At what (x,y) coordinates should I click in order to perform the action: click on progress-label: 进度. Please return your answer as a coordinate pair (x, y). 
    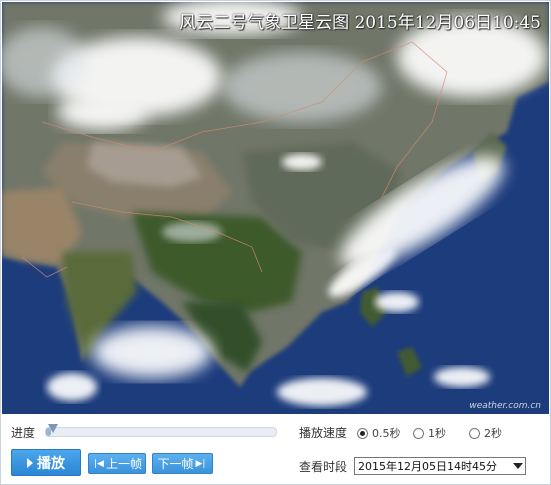
    Looking at the image, I should click on (23, 433).